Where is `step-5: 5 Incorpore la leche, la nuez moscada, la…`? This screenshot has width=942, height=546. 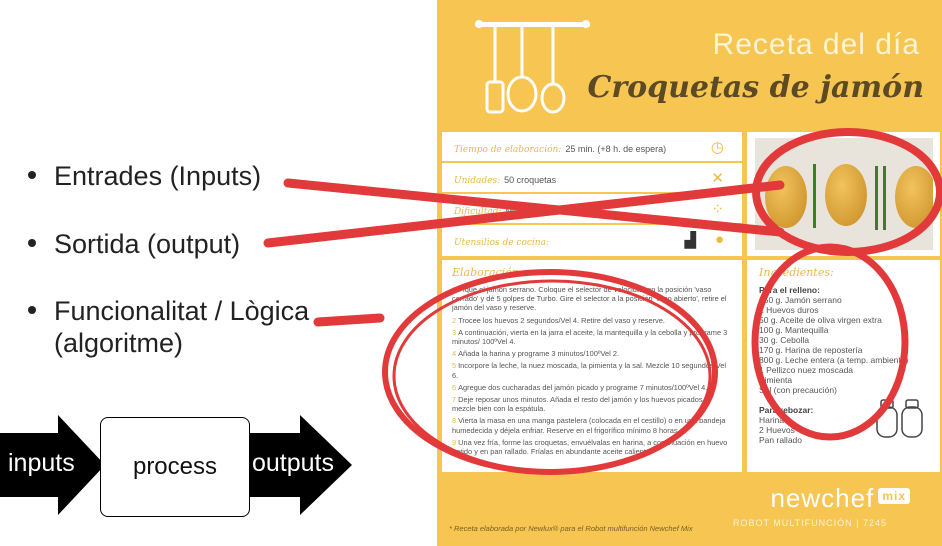 step-5: 5 Incorpore la leche, la nuez moscada, la… is located at coordinates (589, 370).